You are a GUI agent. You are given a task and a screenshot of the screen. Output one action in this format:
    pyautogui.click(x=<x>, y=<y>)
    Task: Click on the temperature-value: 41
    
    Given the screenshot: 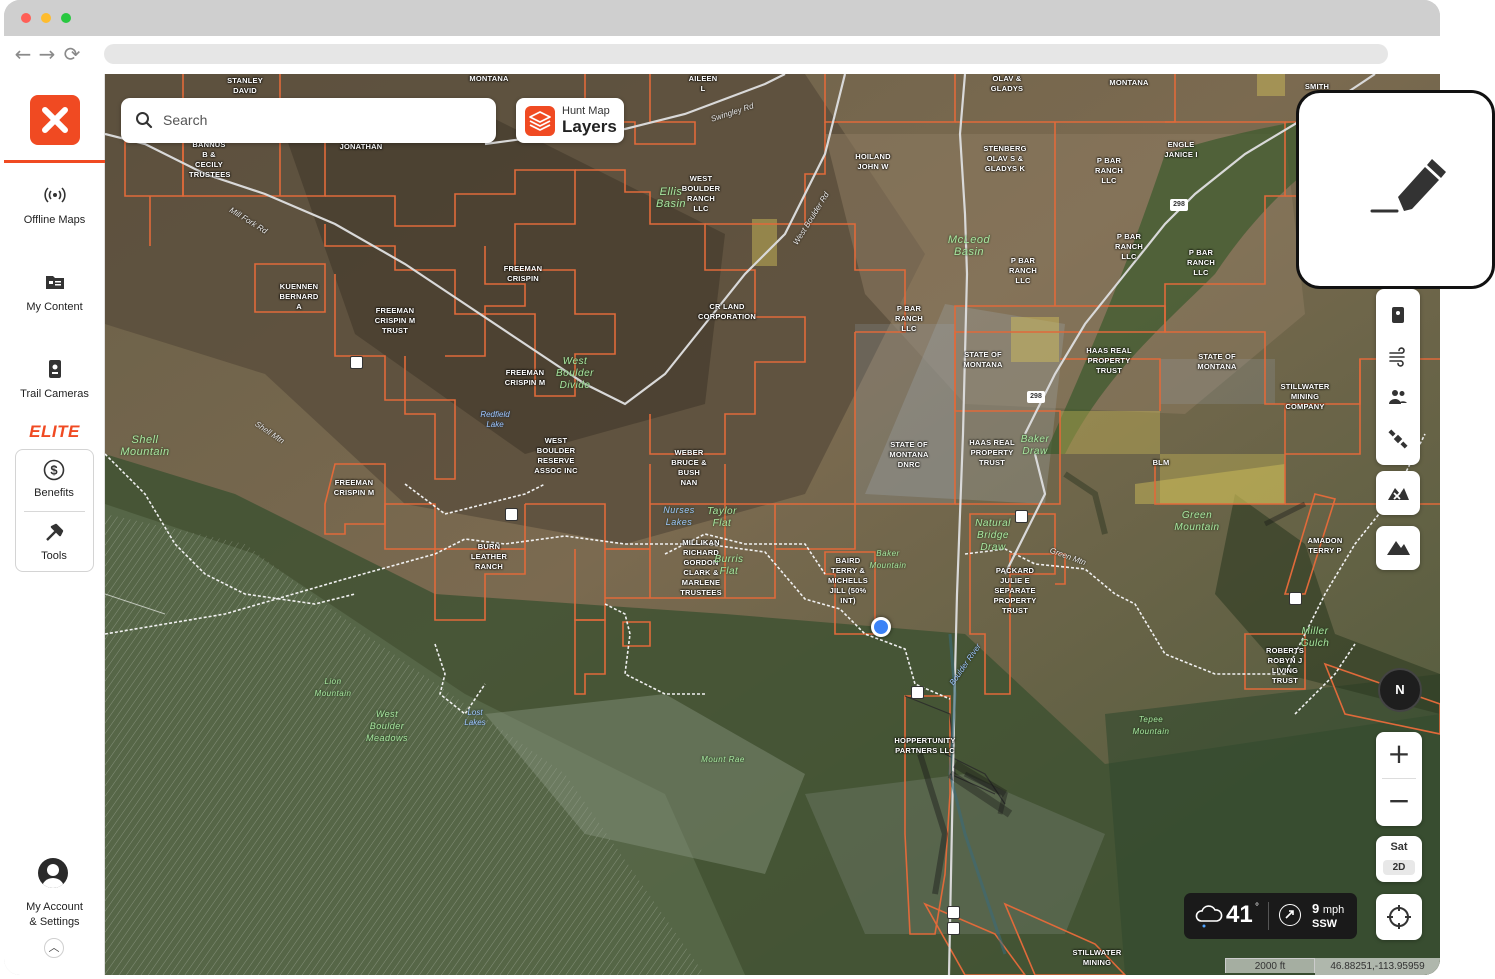 What is the action you would take?
    pyautogui.click(x=1239, y=914)
    